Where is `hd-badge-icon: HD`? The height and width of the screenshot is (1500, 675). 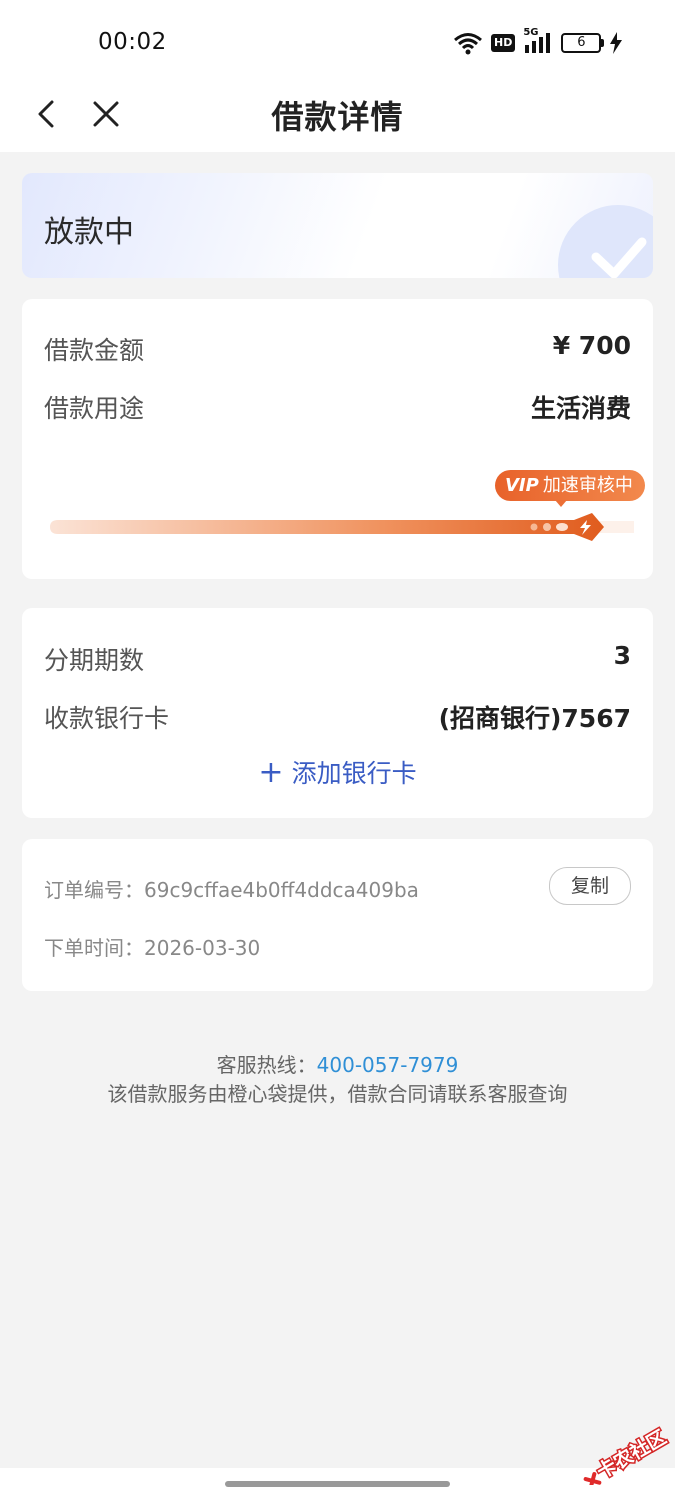
hd-badge-icon: HD is located at coordinates (503, 43).